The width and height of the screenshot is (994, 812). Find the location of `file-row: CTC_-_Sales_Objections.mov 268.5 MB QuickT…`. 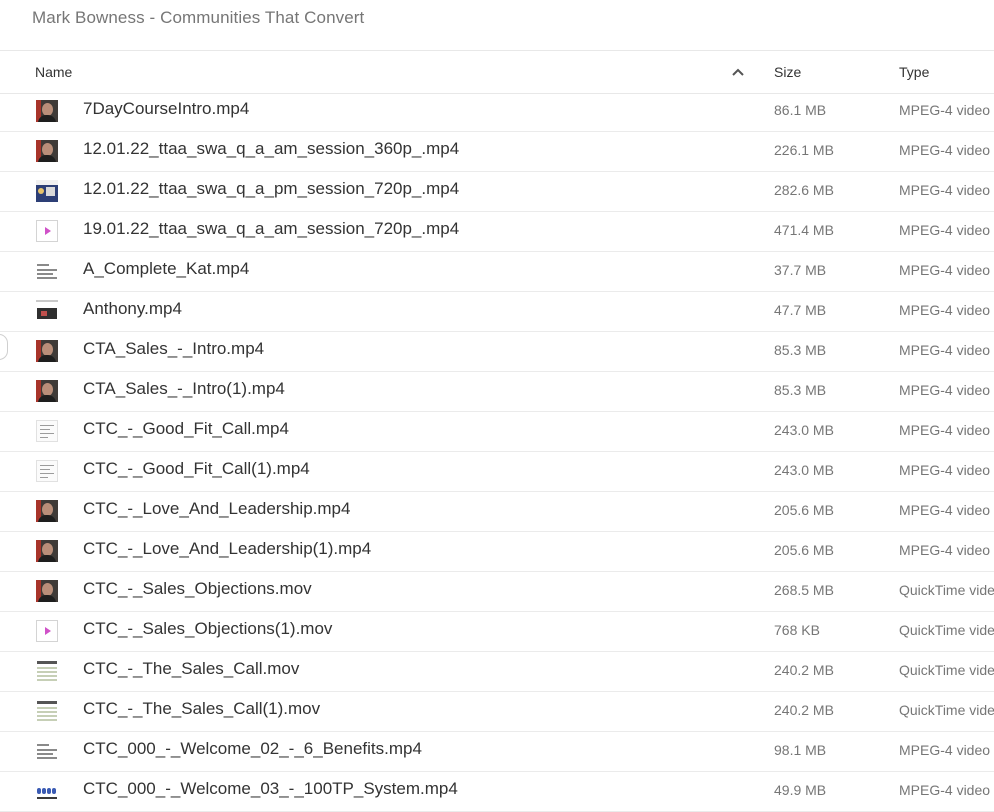

file-row: CTC_-_Sales_Objections.mov 268.5 MB QuickT… is located at coordinates (497, 592).